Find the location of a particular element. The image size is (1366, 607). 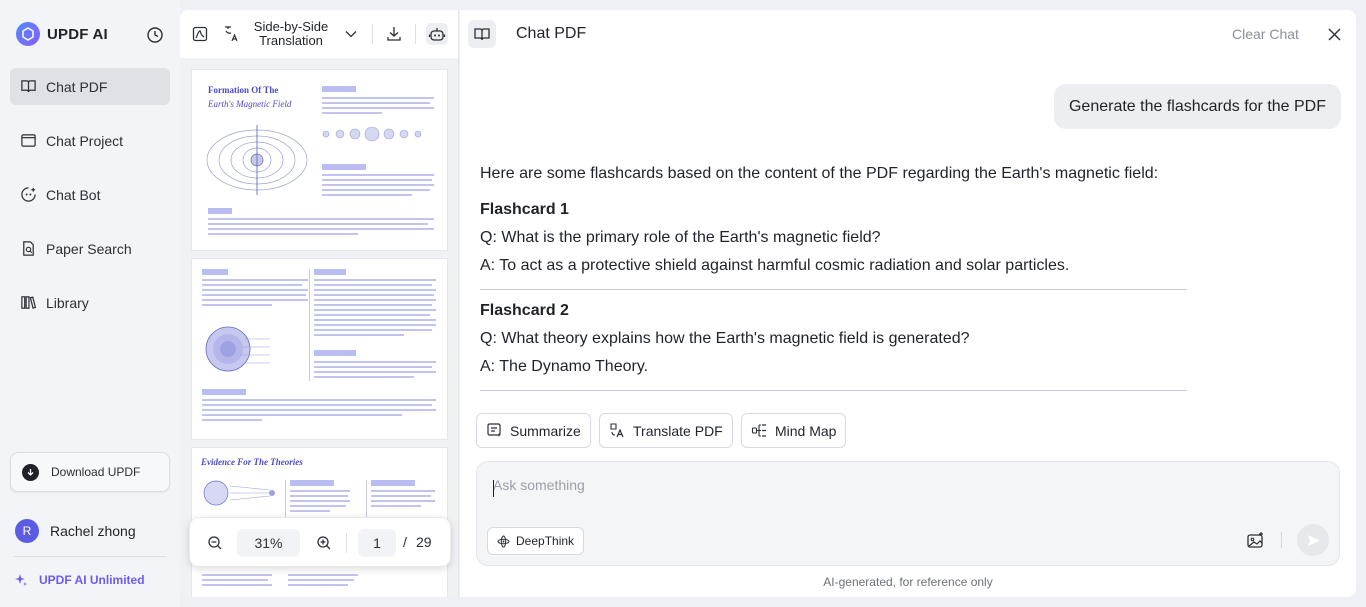

pdf-page is located at coordinates (319, 349).